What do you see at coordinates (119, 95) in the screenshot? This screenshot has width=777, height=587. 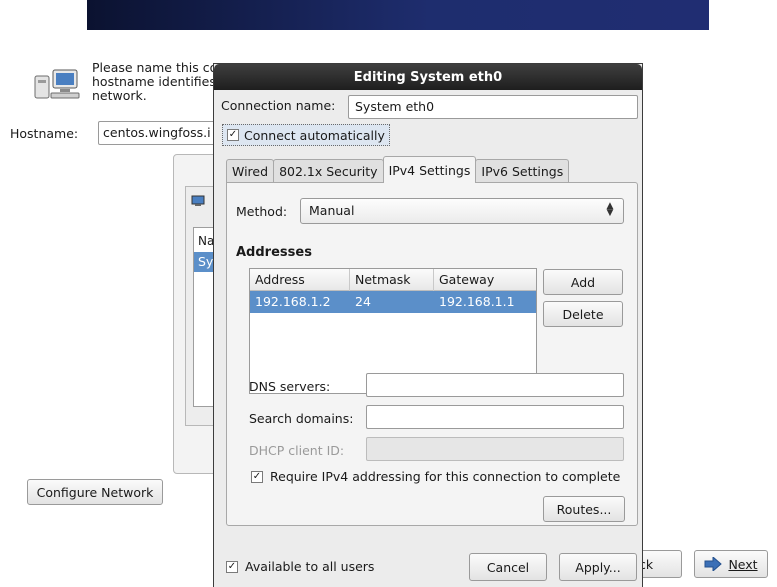 I see `intro-line: network.` at bounding box center [119, 95].